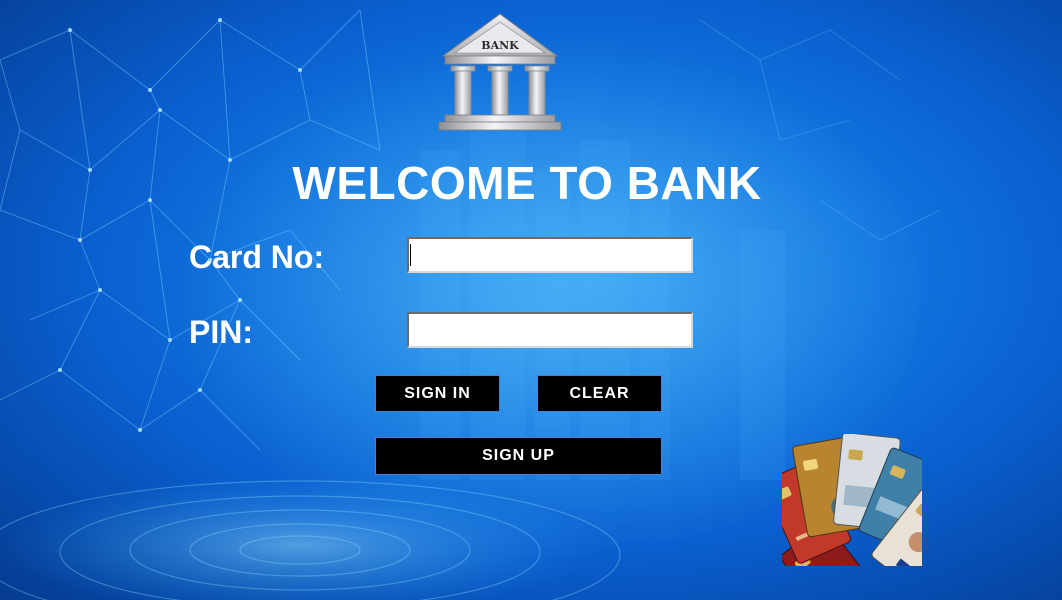 Image resolution: width=1062 pixels, height=600 pixels. Describe the element at coordinates (518, 456) in the screenshot. I see `sign-up-button: SIGN UP` at that location.